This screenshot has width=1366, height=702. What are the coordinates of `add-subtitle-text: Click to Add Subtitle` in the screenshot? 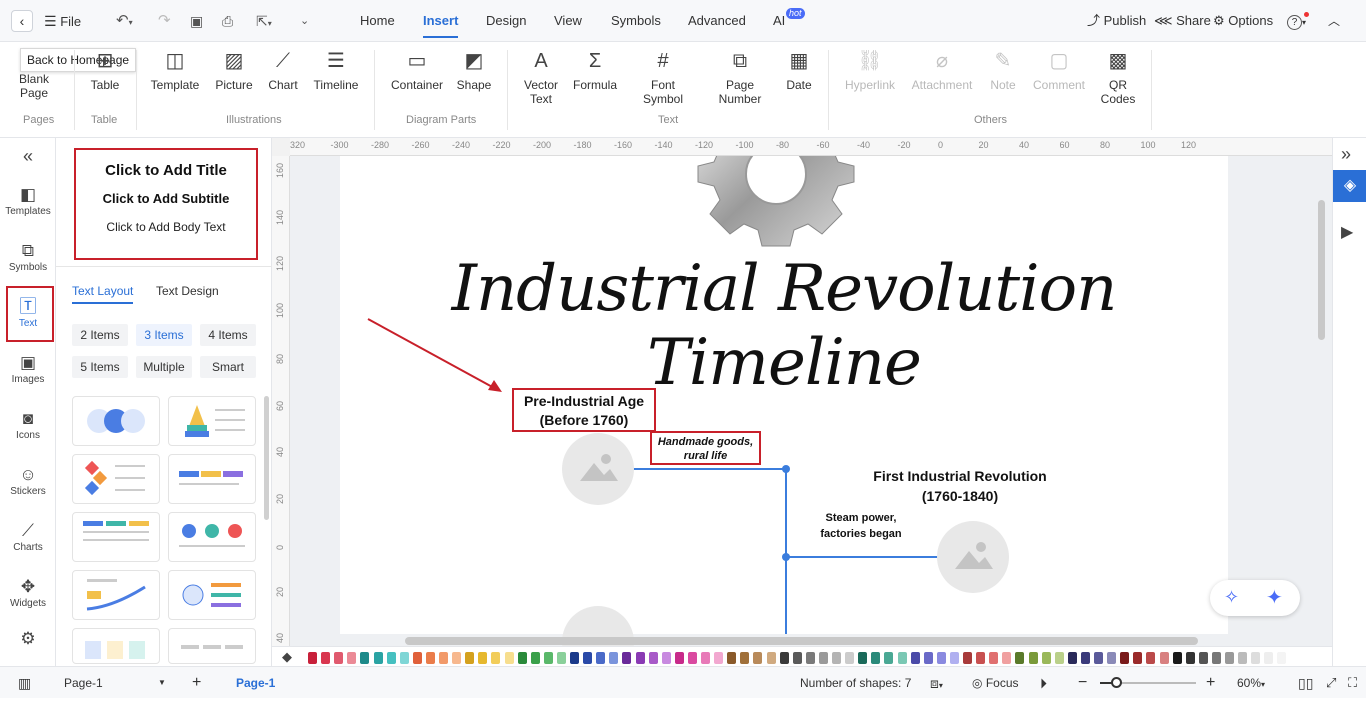 It's located at (166, 198).